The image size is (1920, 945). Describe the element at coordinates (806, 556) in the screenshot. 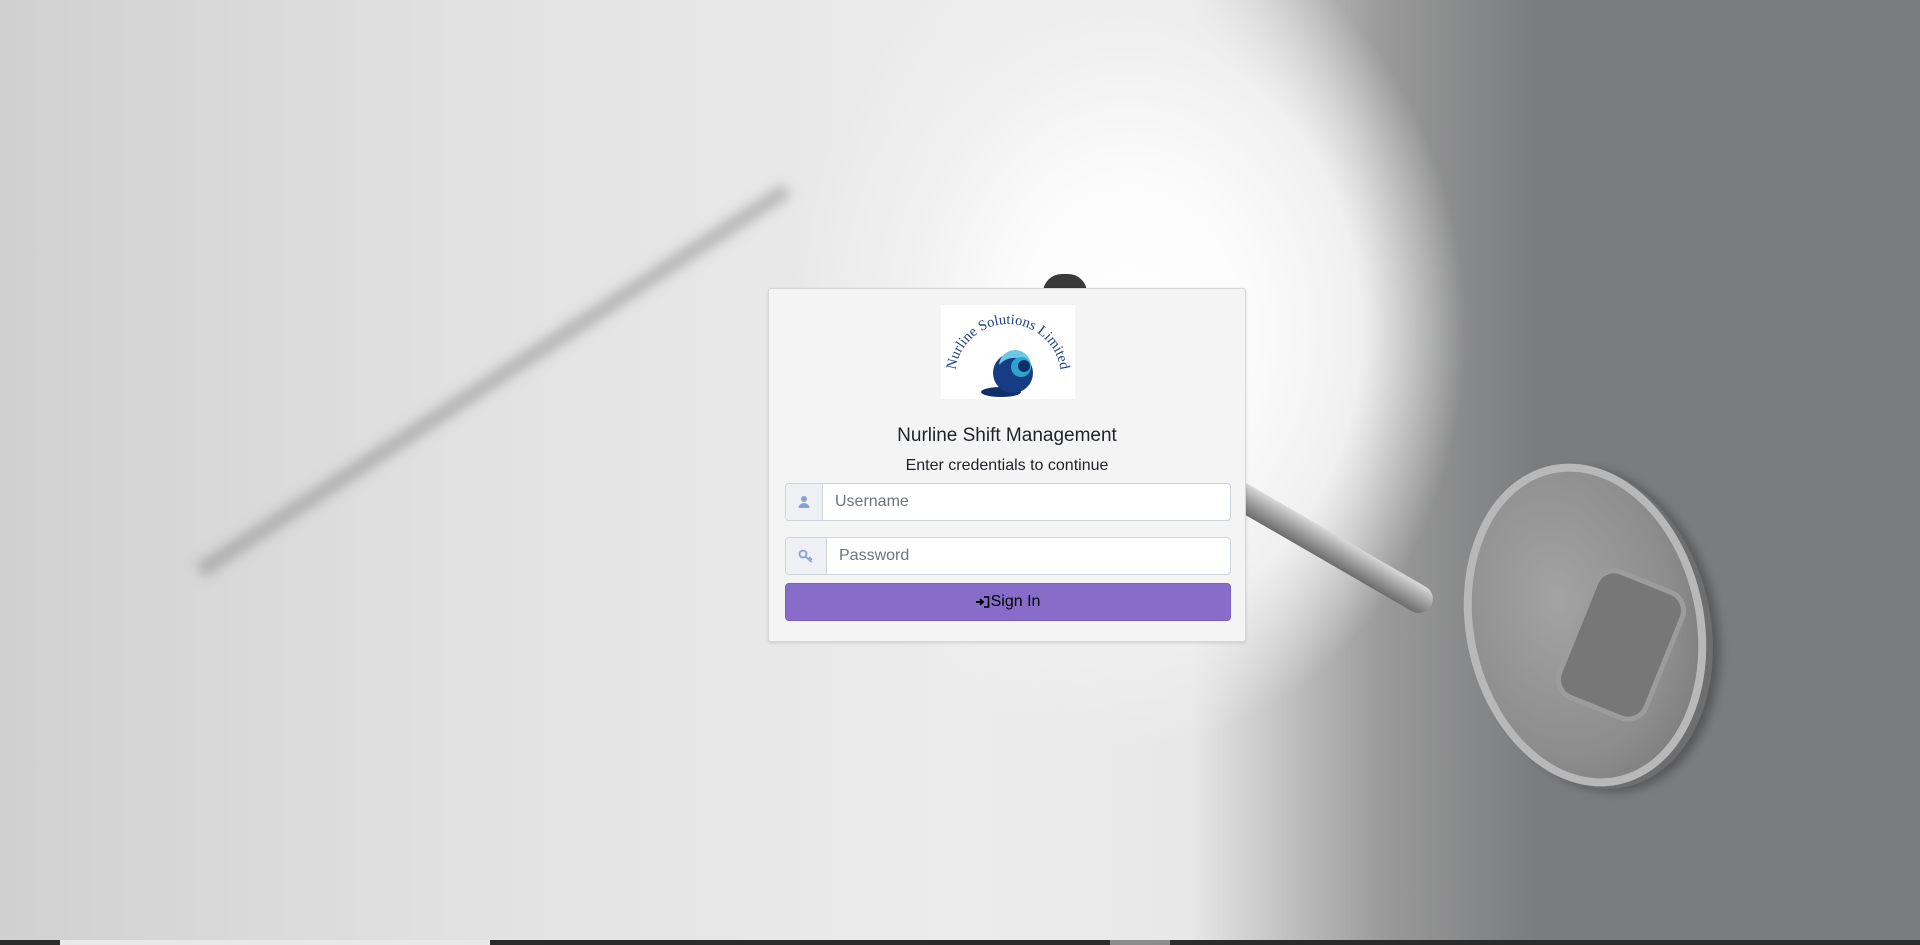

I see `key-icon` at that location.